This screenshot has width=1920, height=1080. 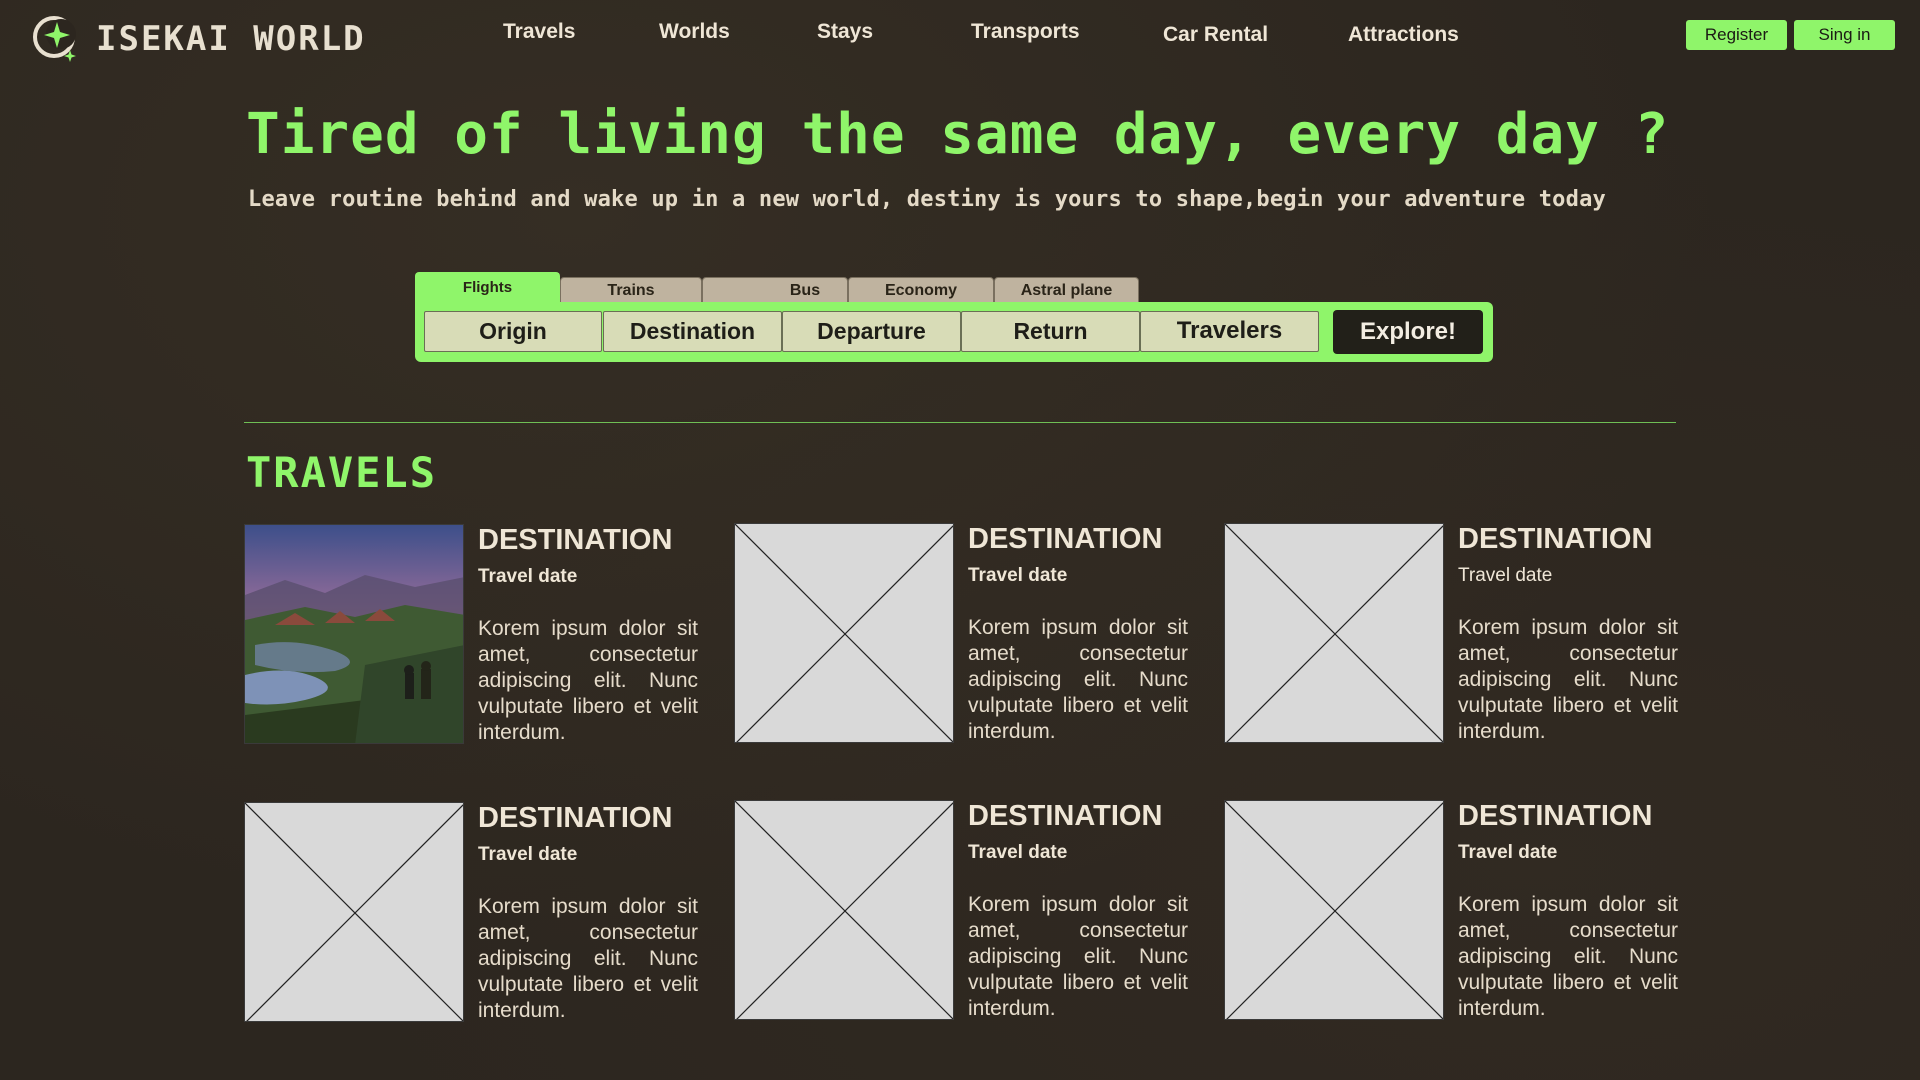 I want to click on nav-item-attractions: Attractions, so click(x=1403, y=35).